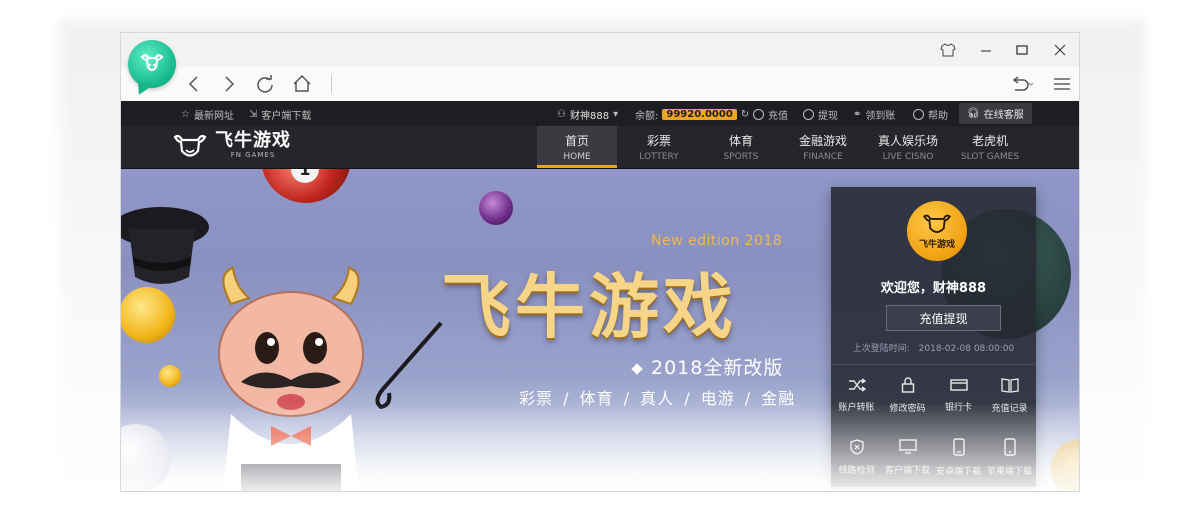 The image size is (1200, 513). Describe the element at coordinates (907, 141) in the screenshot. I see `nav-live-casino-cn: 真人娱乐场` at that location.